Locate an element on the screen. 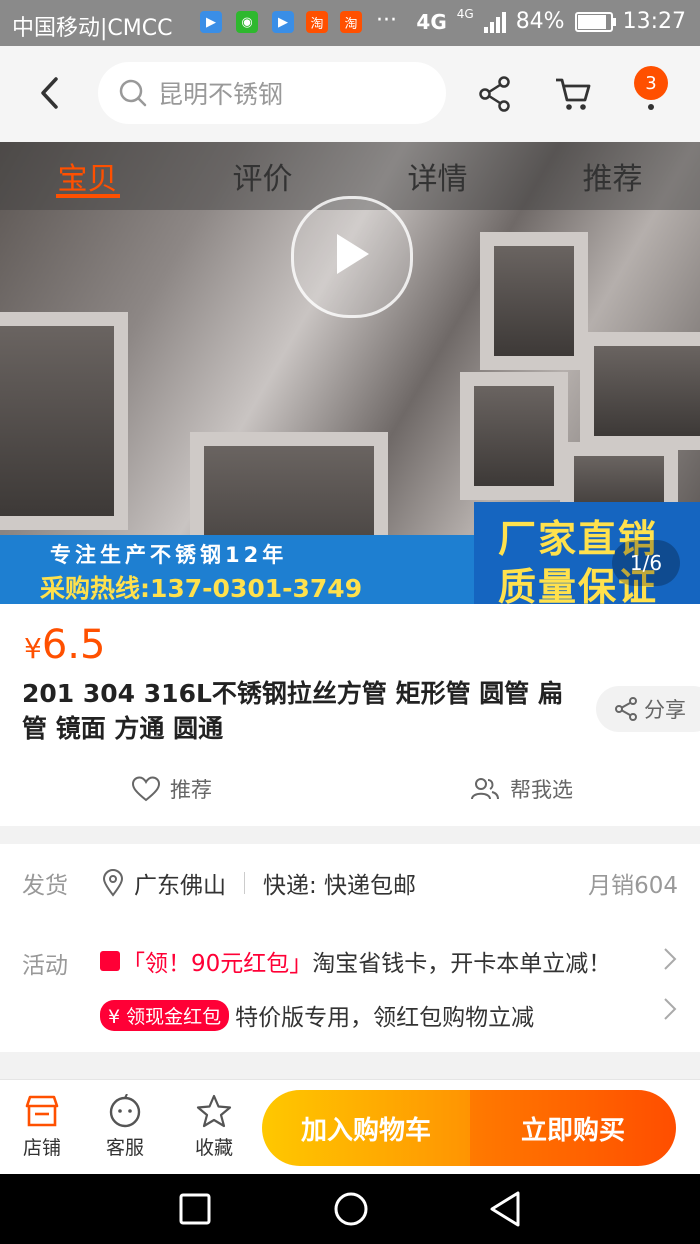 This screenshot has width=700, height=1244. banner-line1: 专注生产不锈钢12年 is located at coordinates (169, 555).